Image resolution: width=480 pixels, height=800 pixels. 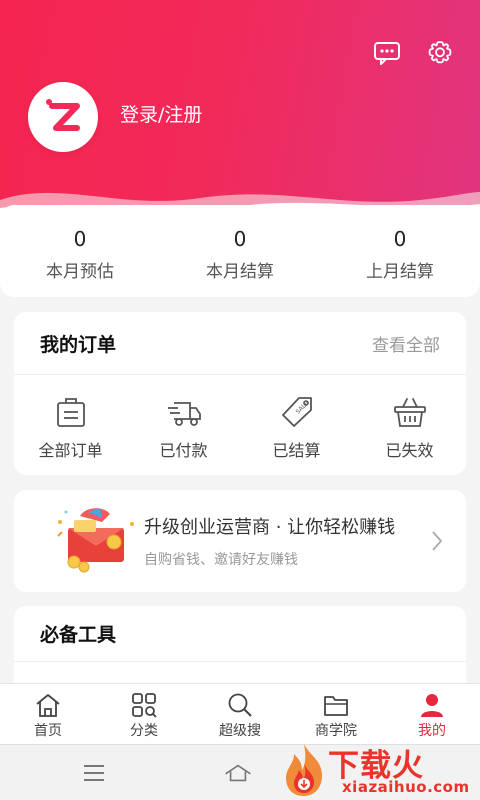 I want to click on view-all-orders-link: 查看全部, so click(x=406, y=343).